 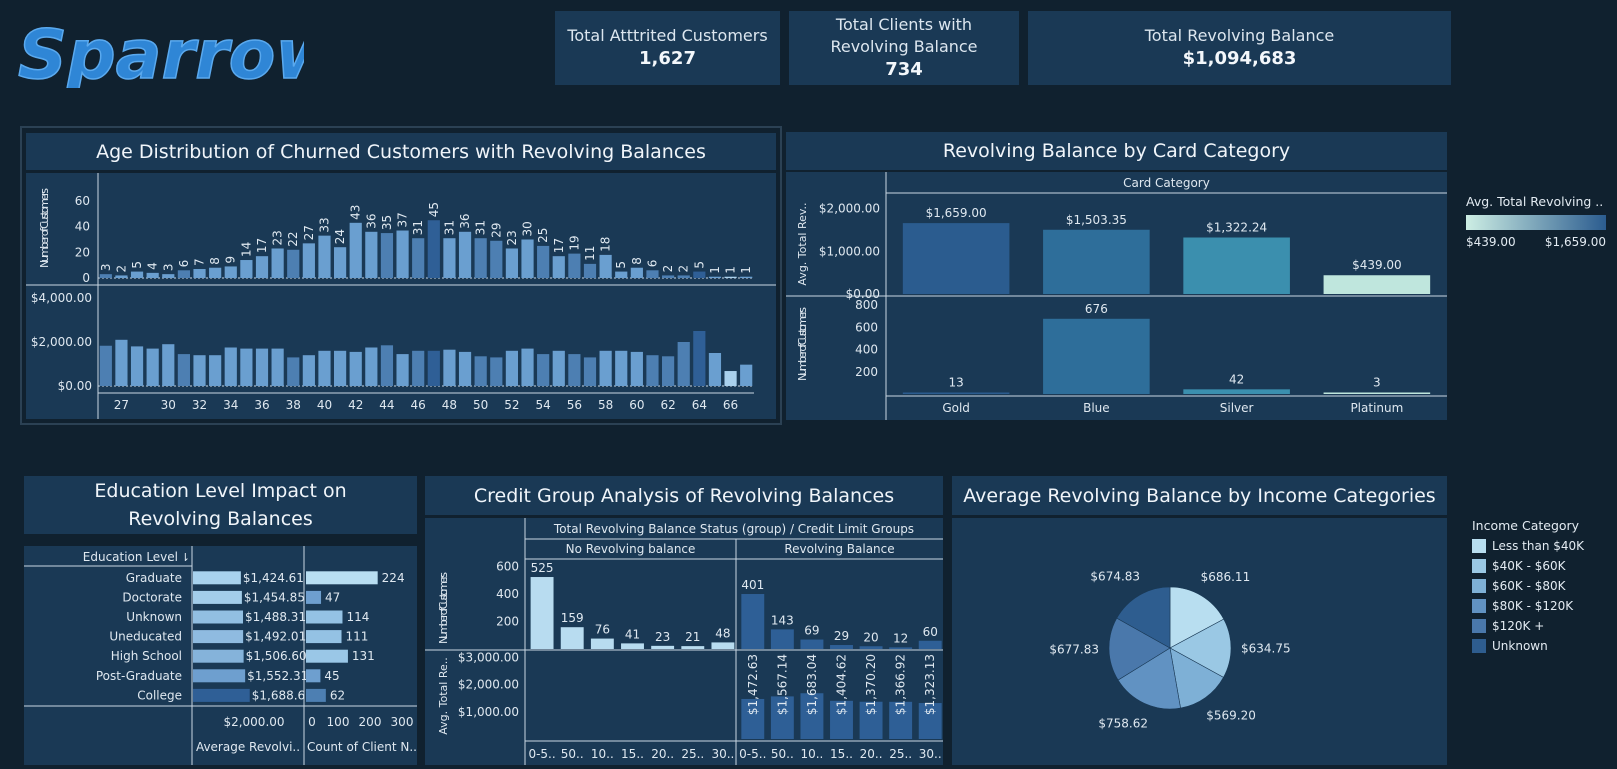 I want to click on card-avg-label: $1,503.35, so click(x=1096, y=220).